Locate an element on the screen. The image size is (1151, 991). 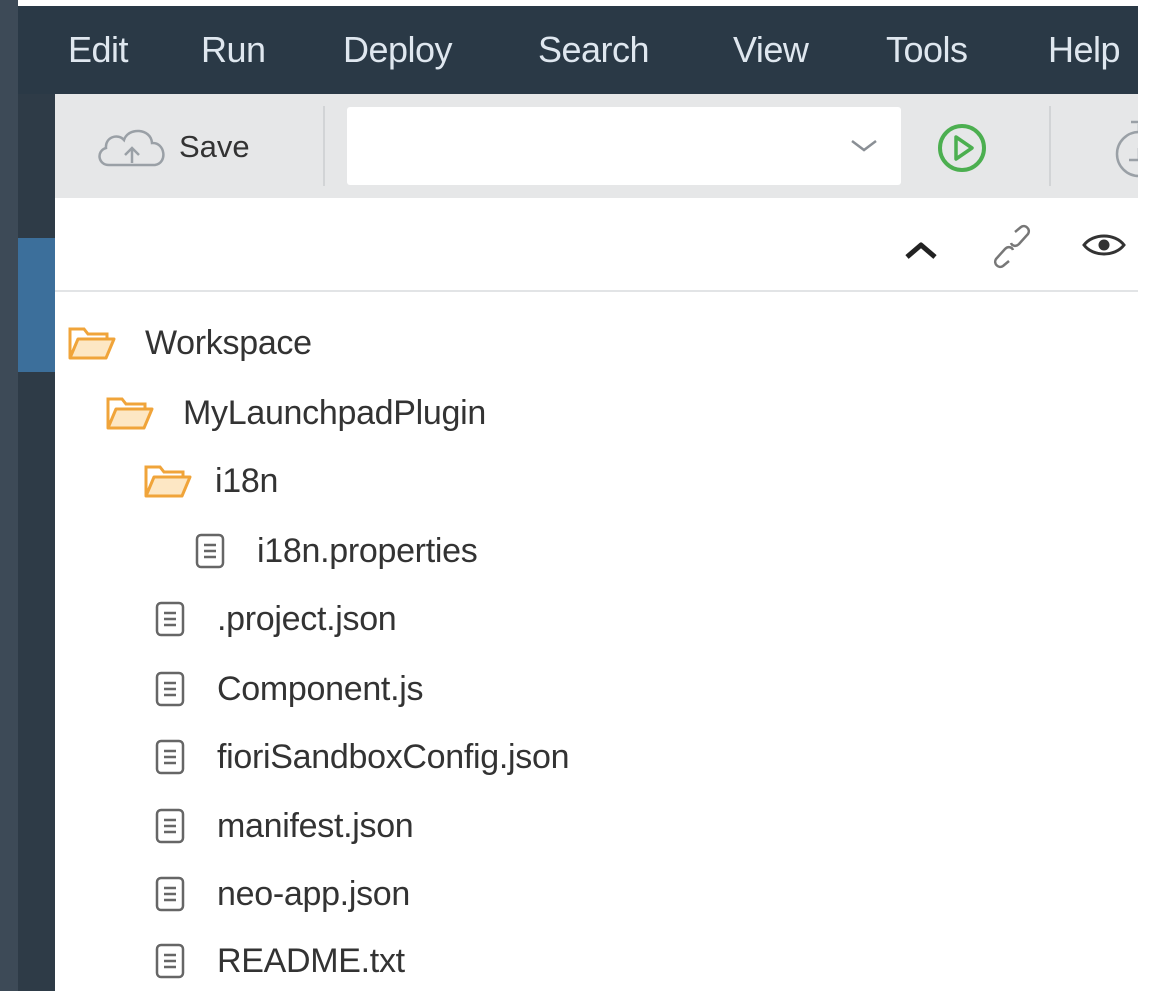
menu-tools: Tools is located at coordinates (927, 50).